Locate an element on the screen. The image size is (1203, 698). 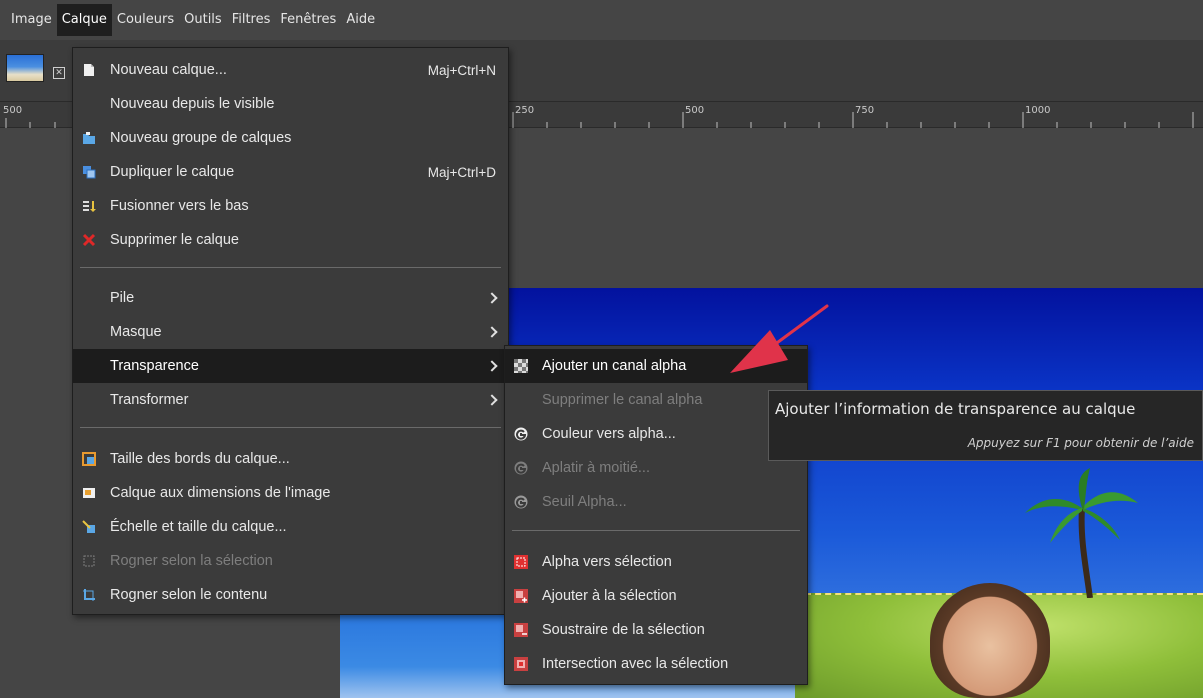
alpha-to-selection-icon is located at coordinates (521, 562).